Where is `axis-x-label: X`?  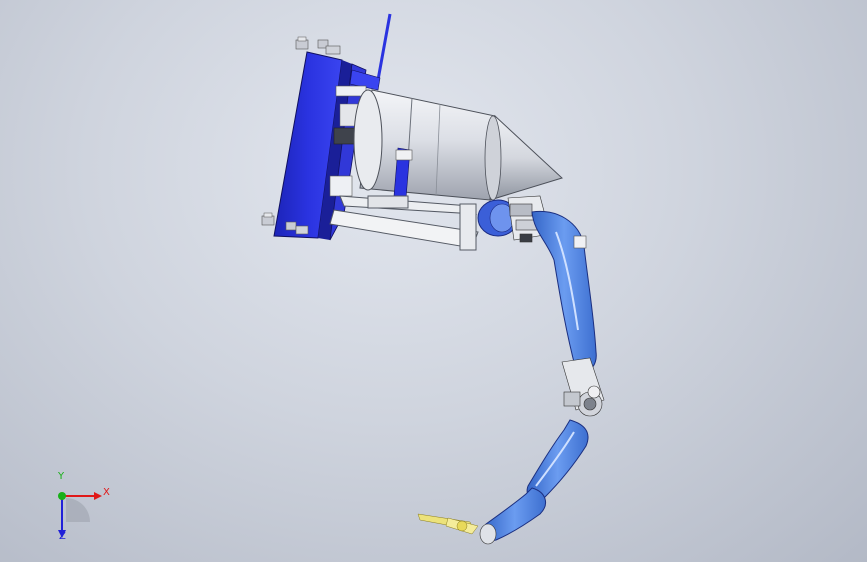 axis-x-label: X is located at coordinates (106, 492).